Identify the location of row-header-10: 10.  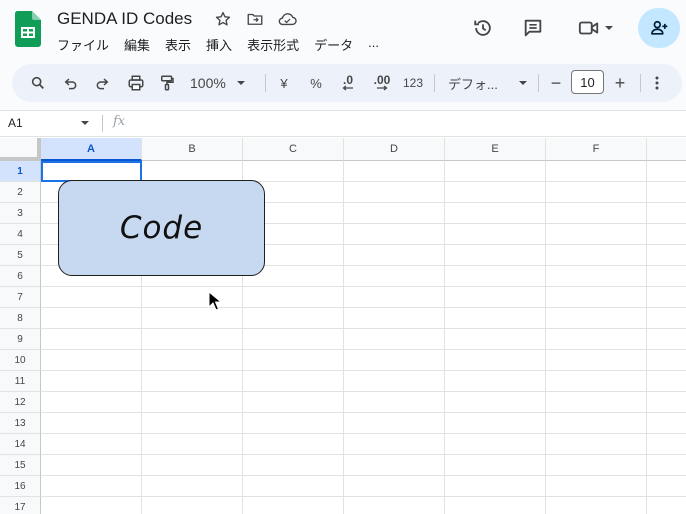
(20, 360).